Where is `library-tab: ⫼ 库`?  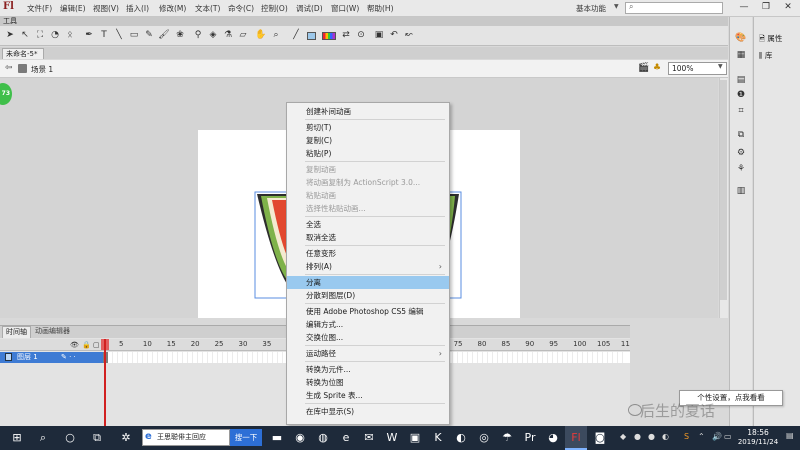 library-tab: ⫼ 库 is located at coordinates (765, 55).